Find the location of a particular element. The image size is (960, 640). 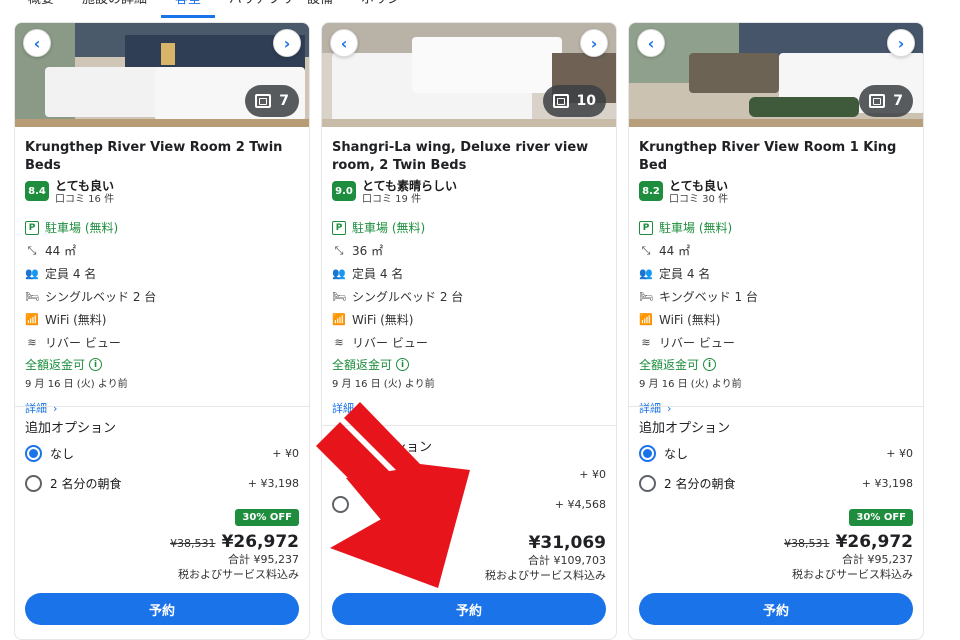

amenity-bed: 🛏 シングルベッド 2 台 is located at coordinates (469, 296).